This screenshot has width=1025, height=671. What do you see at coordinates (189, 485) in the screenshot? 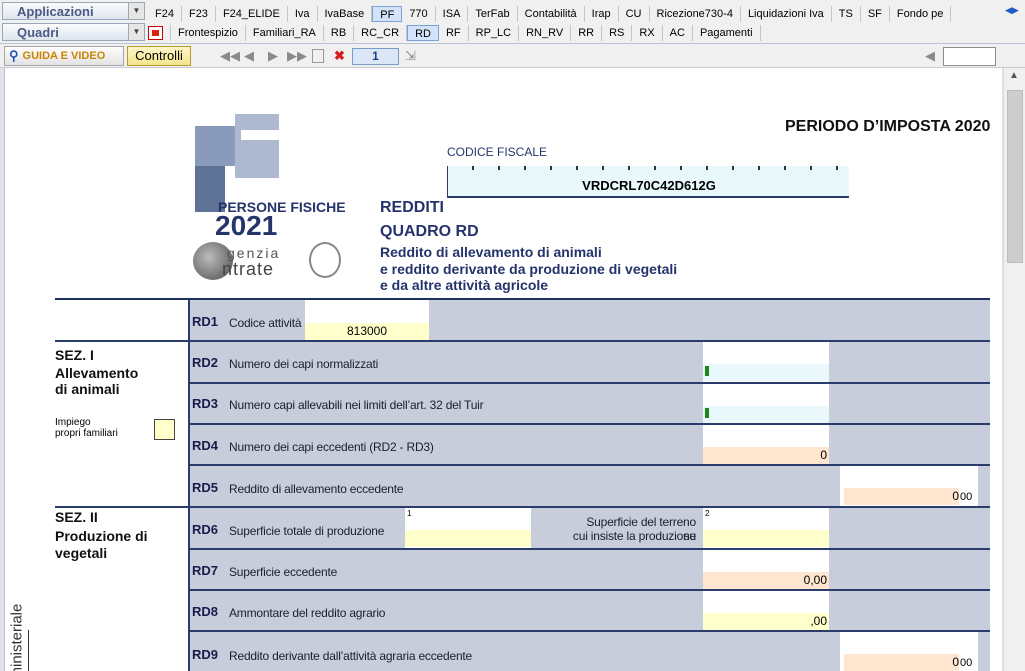
I see `column-divider` at bounding box center [189, 485].